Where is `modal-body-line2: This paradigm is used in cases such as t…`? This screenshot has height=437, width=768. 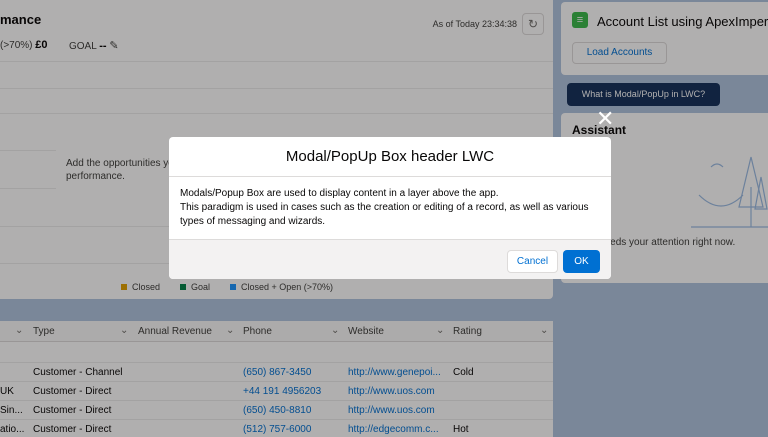
modal-body-line2: This paradigm is used in cases such as t… is located at coordinates (384, 214).